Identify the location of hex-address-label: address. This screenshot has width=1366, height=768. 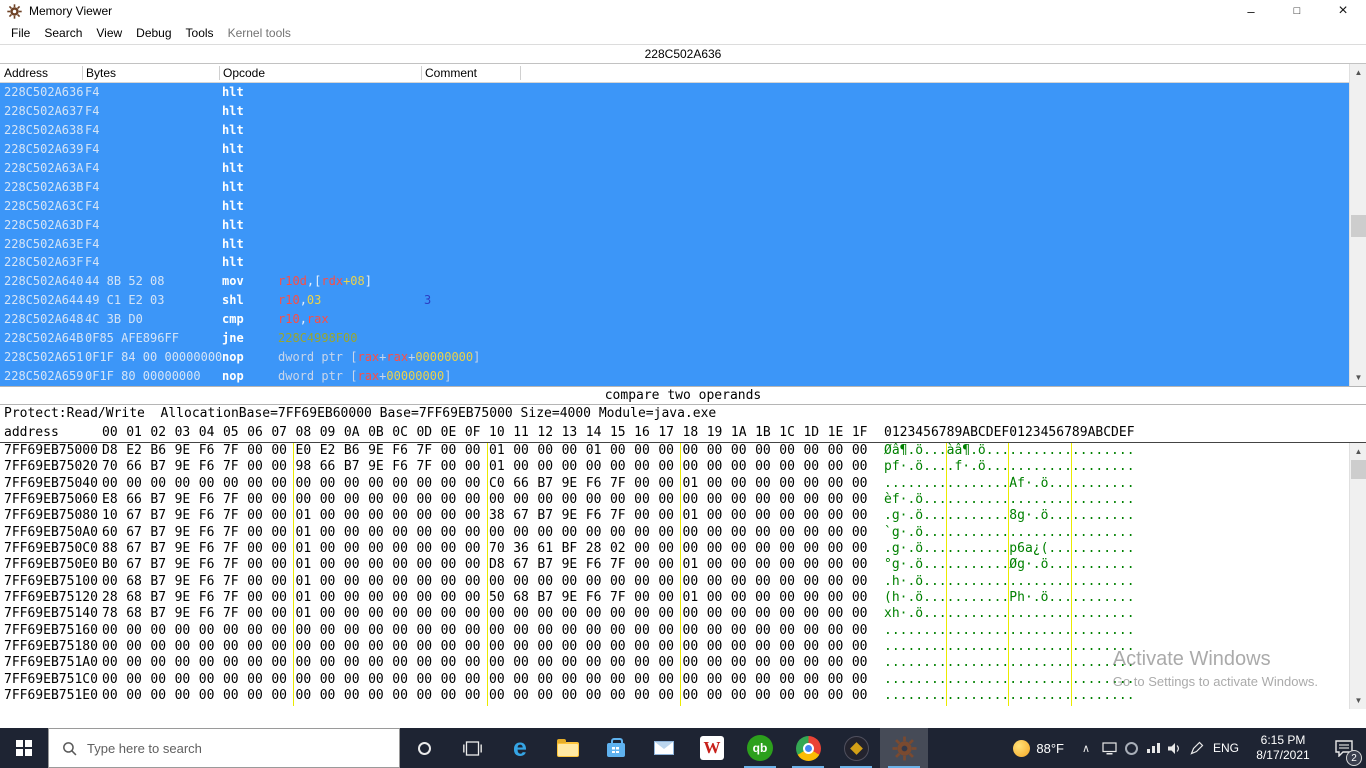
(31, 432).